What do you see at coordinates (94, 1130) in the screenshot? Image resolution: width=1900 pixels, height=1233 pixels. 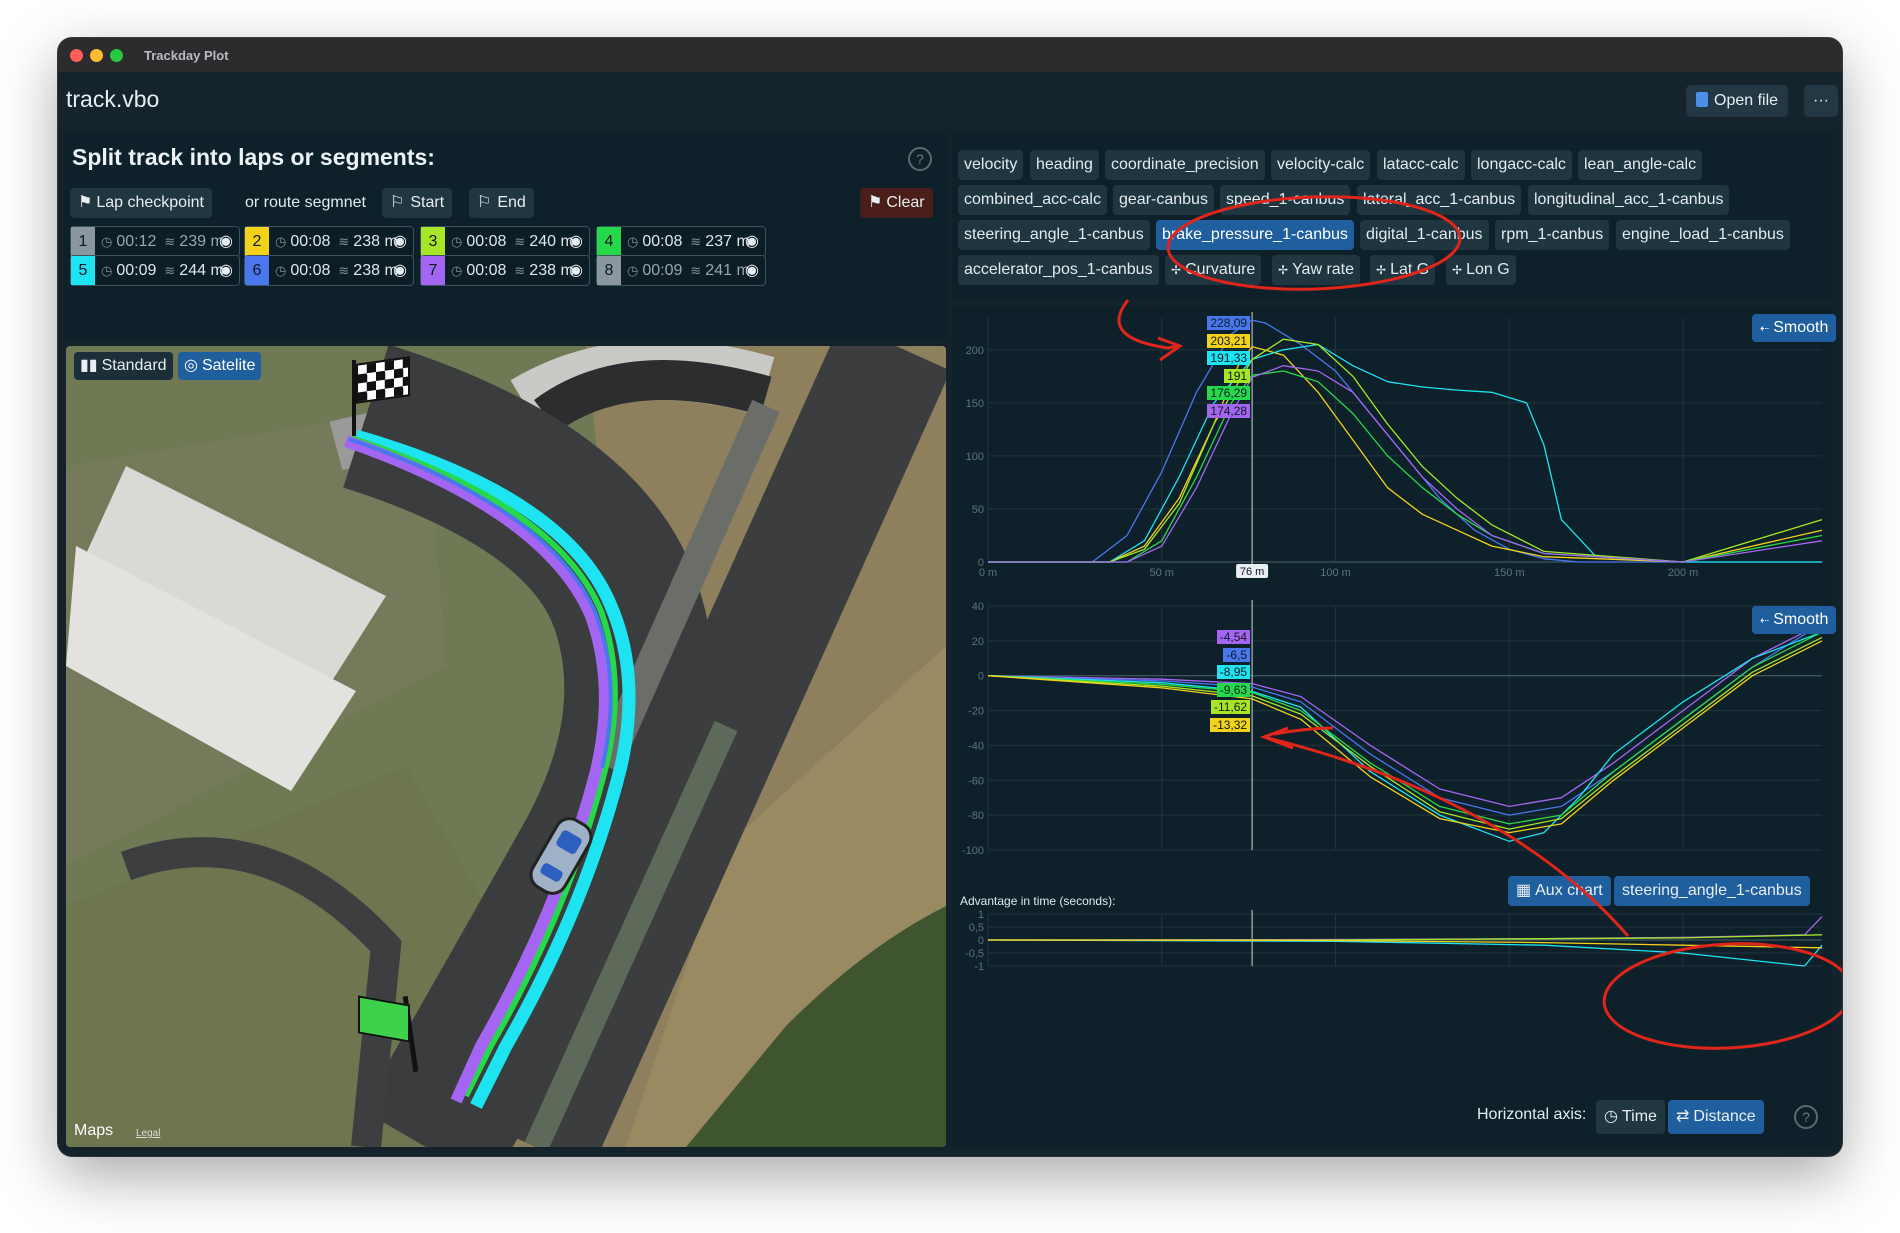 I see `apple-maps-logo: Maps` at bounding box center [94, 1130].